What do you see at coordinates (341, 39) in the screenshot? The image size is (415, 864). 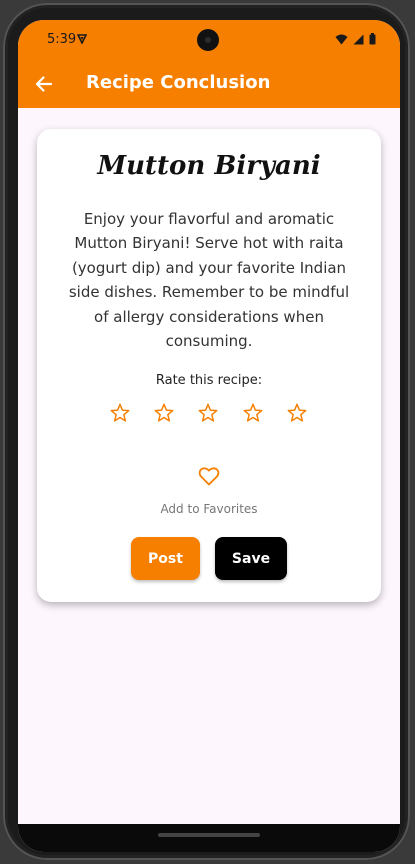 I see `wifi-icon` at bounding box center [341, 39].